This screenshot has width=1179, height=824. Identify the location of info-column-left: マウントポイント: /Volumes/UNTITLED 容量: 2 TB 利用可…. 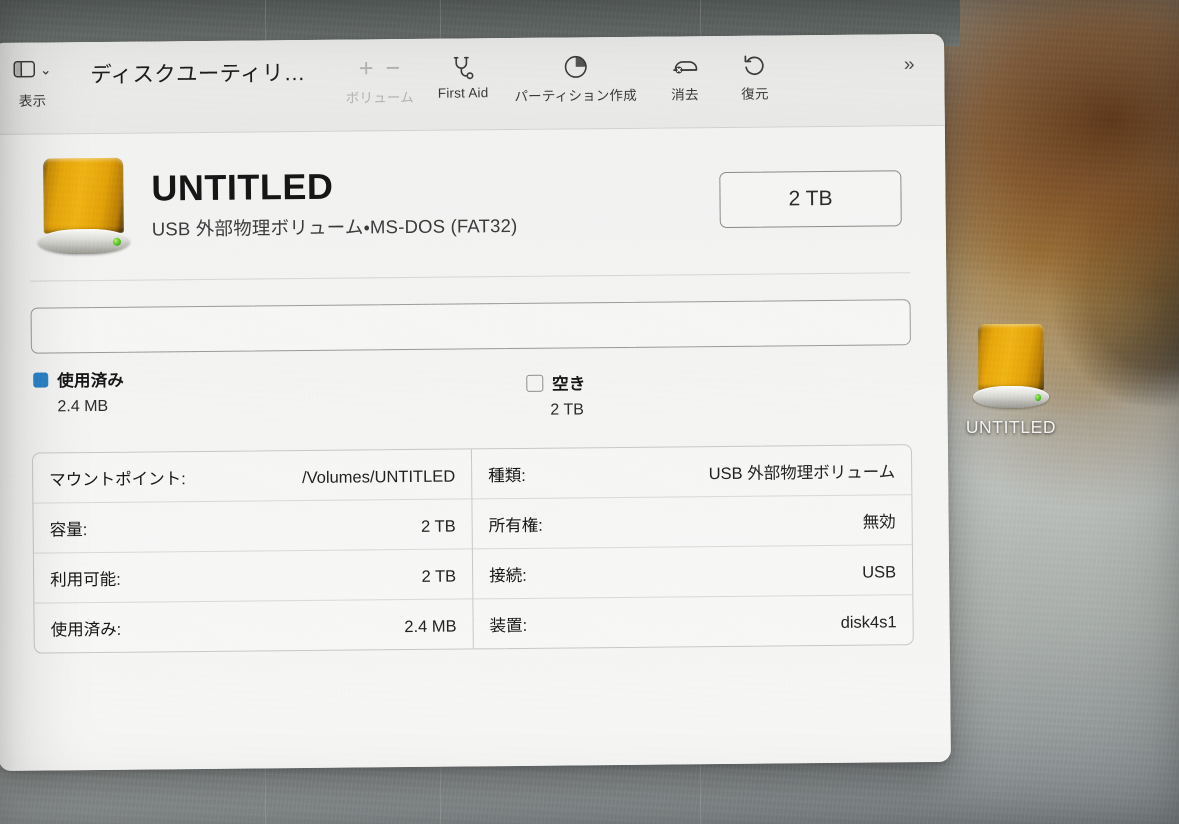
(253, 551).